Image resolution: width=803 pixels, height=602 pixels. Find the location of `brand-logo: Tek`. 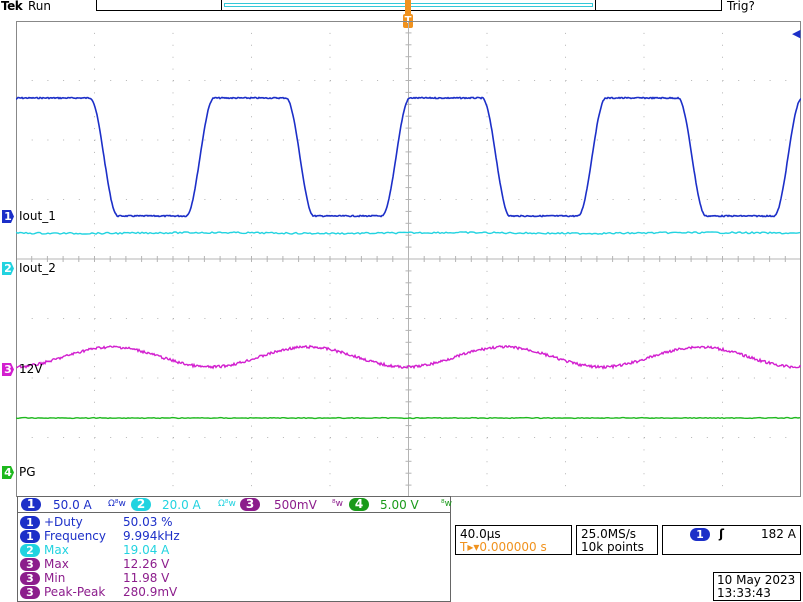

brand-logo: Tek is located at coordinates (12, 6).